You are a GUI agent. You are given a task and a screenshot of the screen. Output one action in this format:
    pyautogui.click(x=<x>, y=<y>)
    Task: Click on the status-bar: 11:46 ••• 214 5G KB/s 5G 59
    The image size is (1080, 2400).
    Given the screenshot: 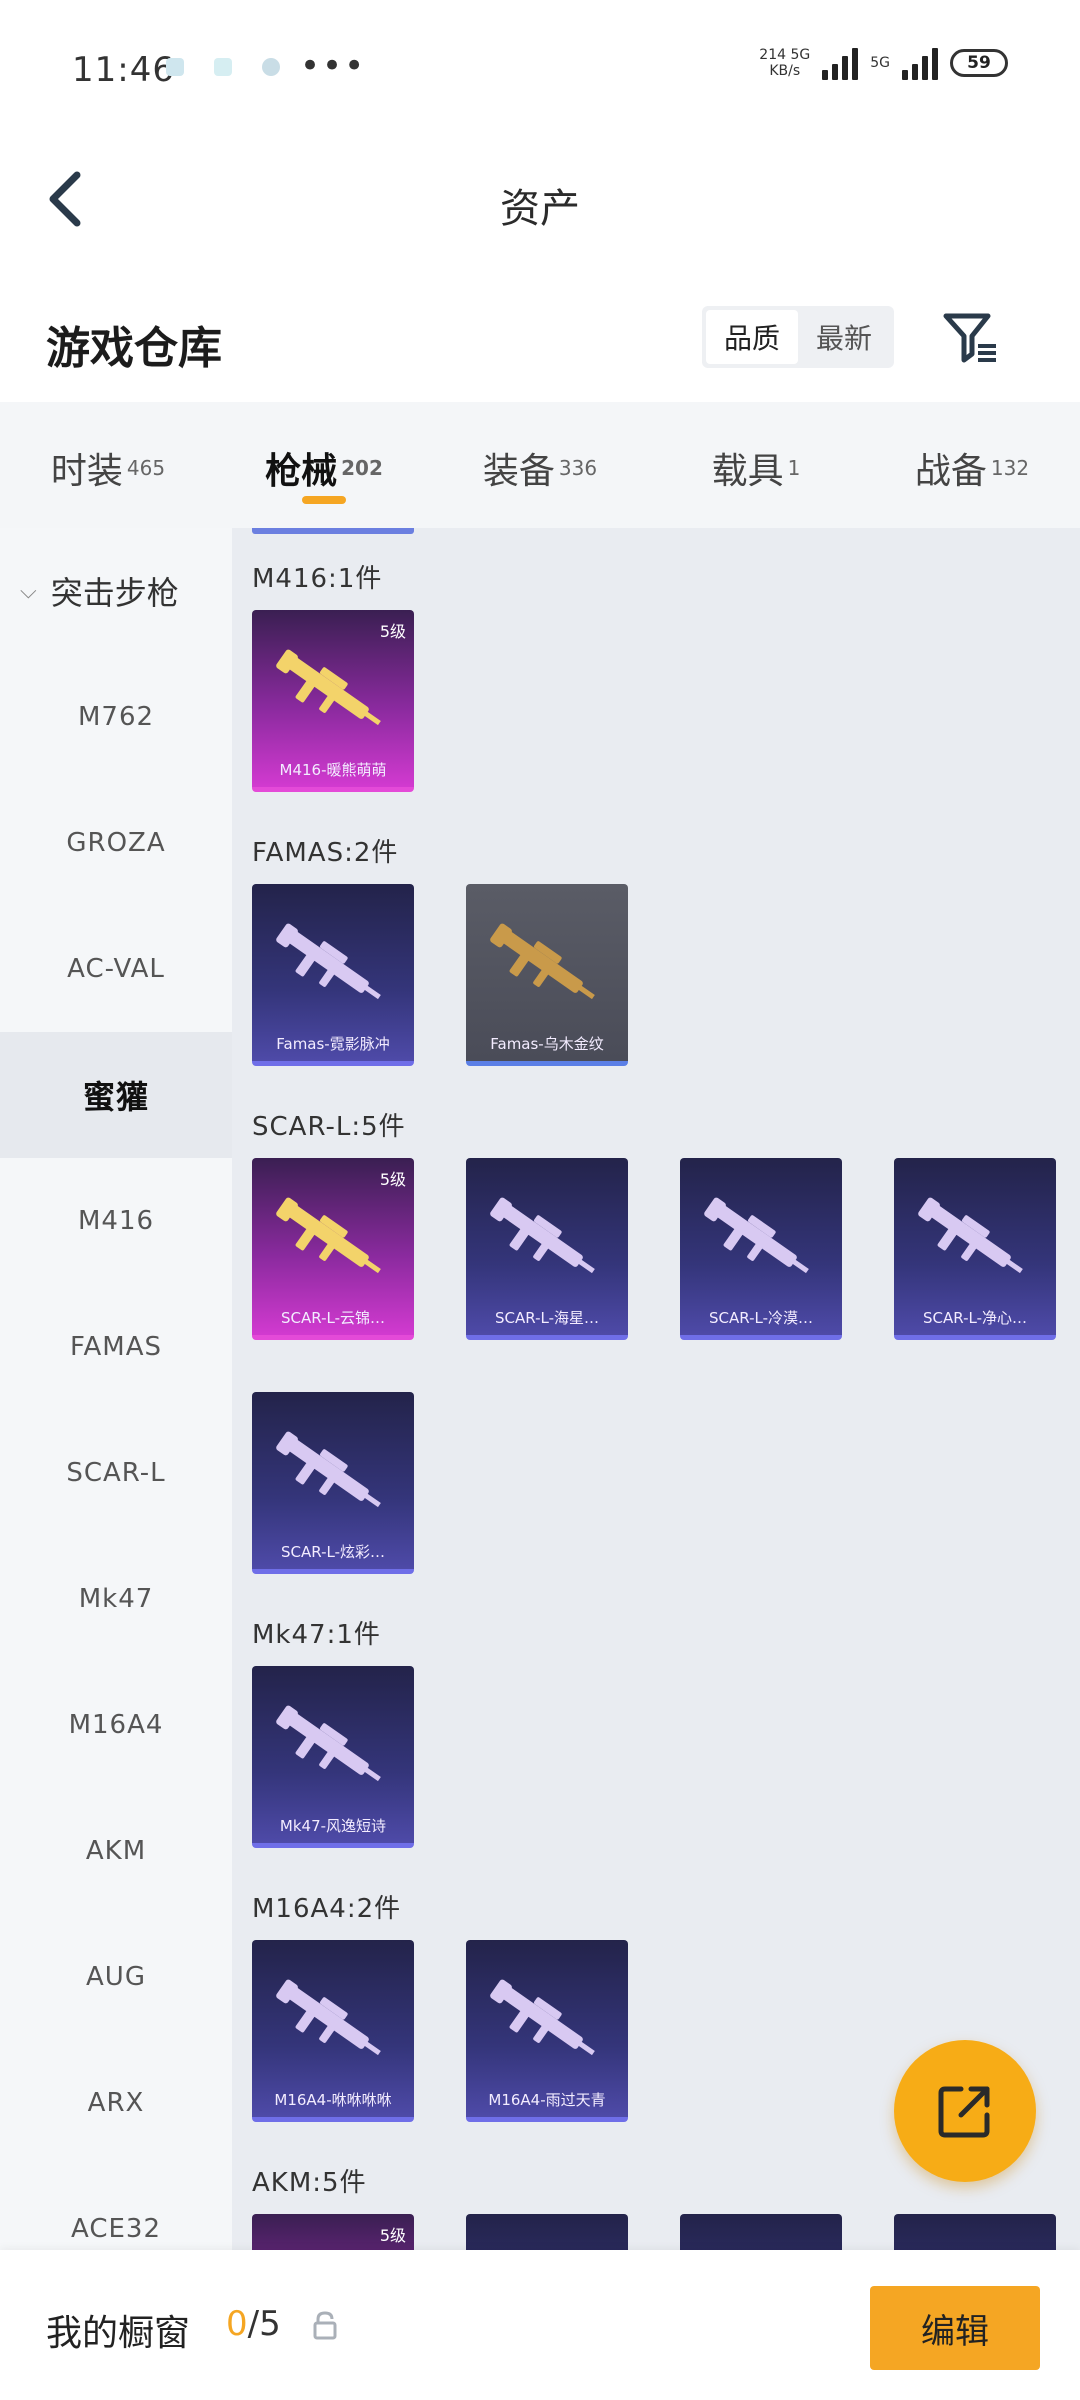 What is the action you would take?
    pyautogui.click(x=540, y=60)
    